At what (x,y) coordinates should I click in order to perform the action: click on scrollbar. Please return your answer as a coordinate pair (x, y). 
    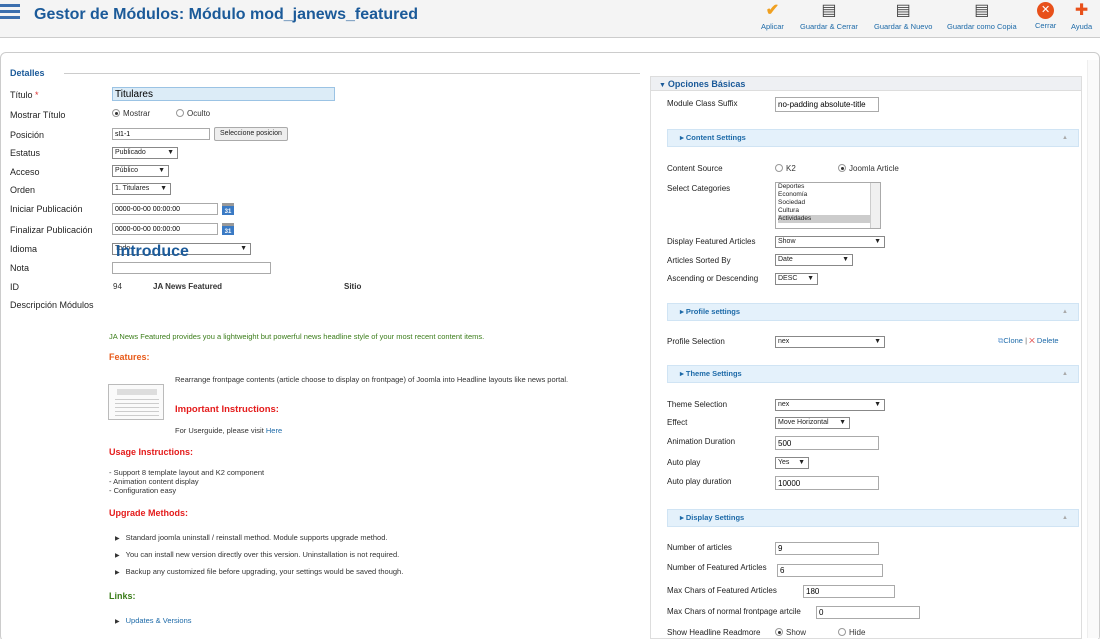
    Looking at the image, I should click on (875, 205).